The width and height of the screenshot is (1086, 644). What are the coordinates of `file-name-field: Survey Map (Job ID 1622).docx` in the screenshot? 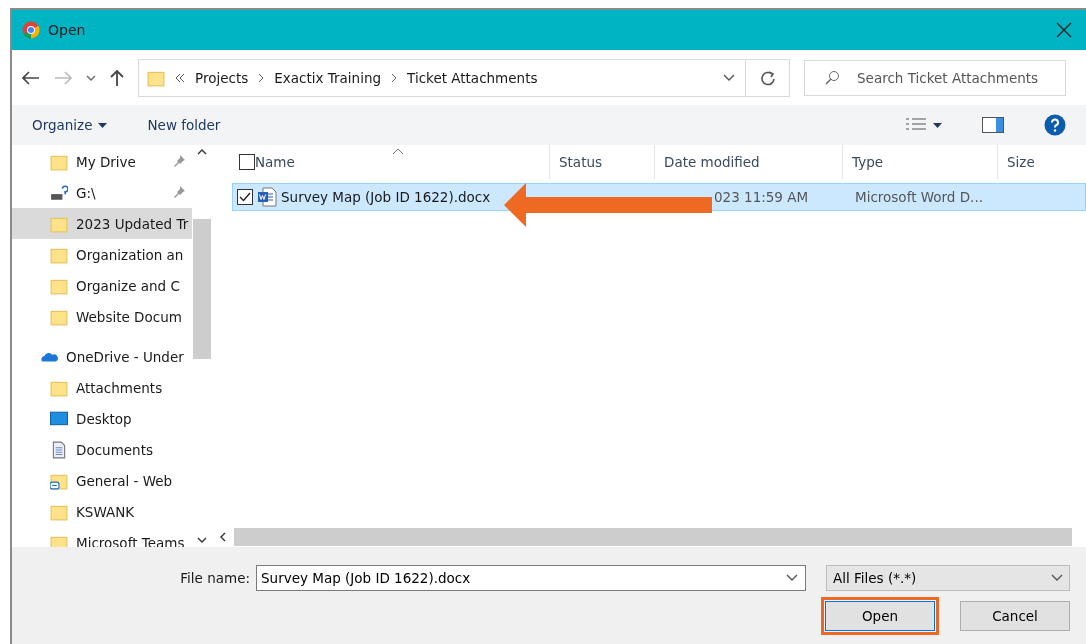 It's located at (531, 578).